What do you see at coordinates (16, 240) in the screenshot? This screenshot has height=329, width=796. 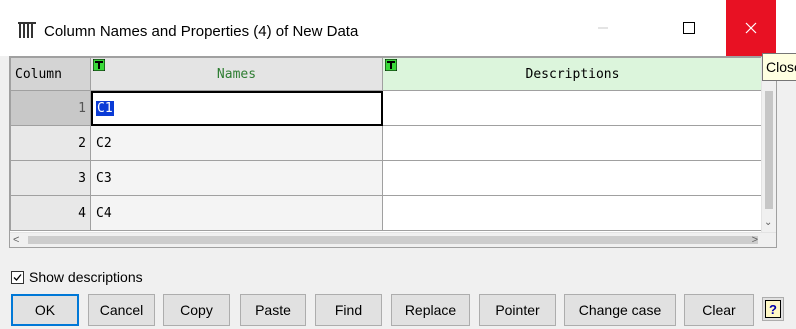 I see `scroll-left-icon: <` at bounding box center [16, 240].